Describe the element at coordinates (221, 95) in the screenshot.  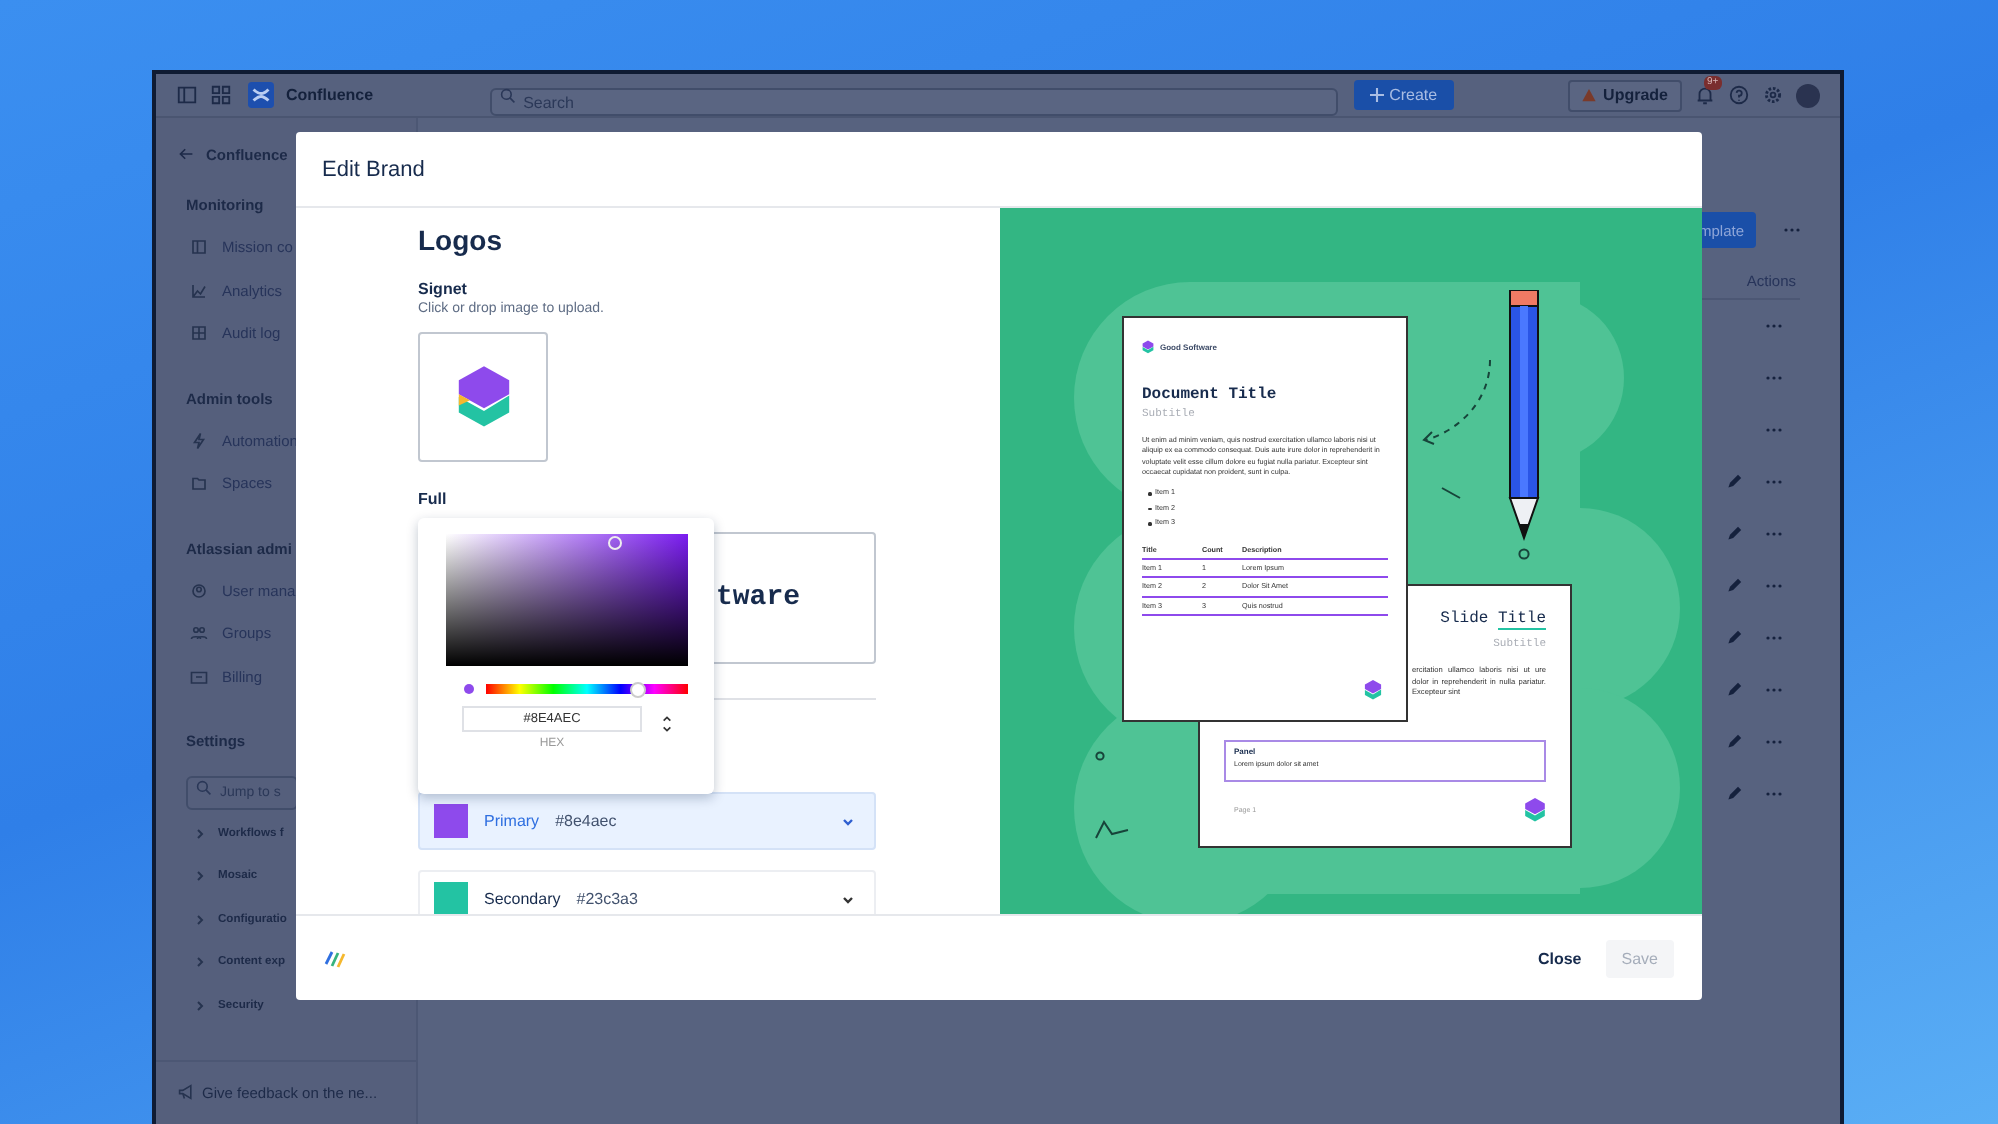
I see `app-switcher-icon` at that location.